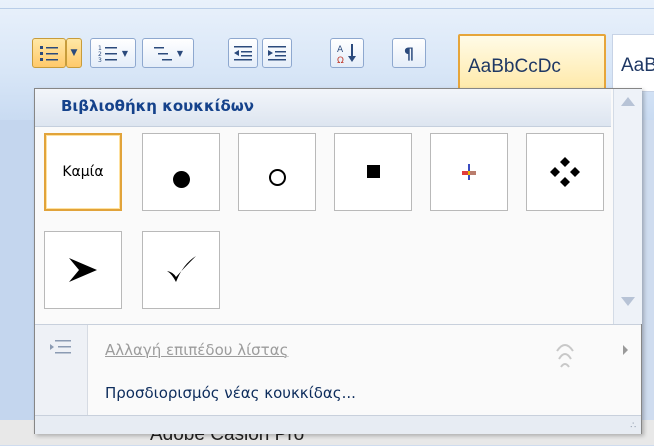  Describe the element at coordinates (60, 347) in the screenshot. I see `change-list-level-icon` at that location.